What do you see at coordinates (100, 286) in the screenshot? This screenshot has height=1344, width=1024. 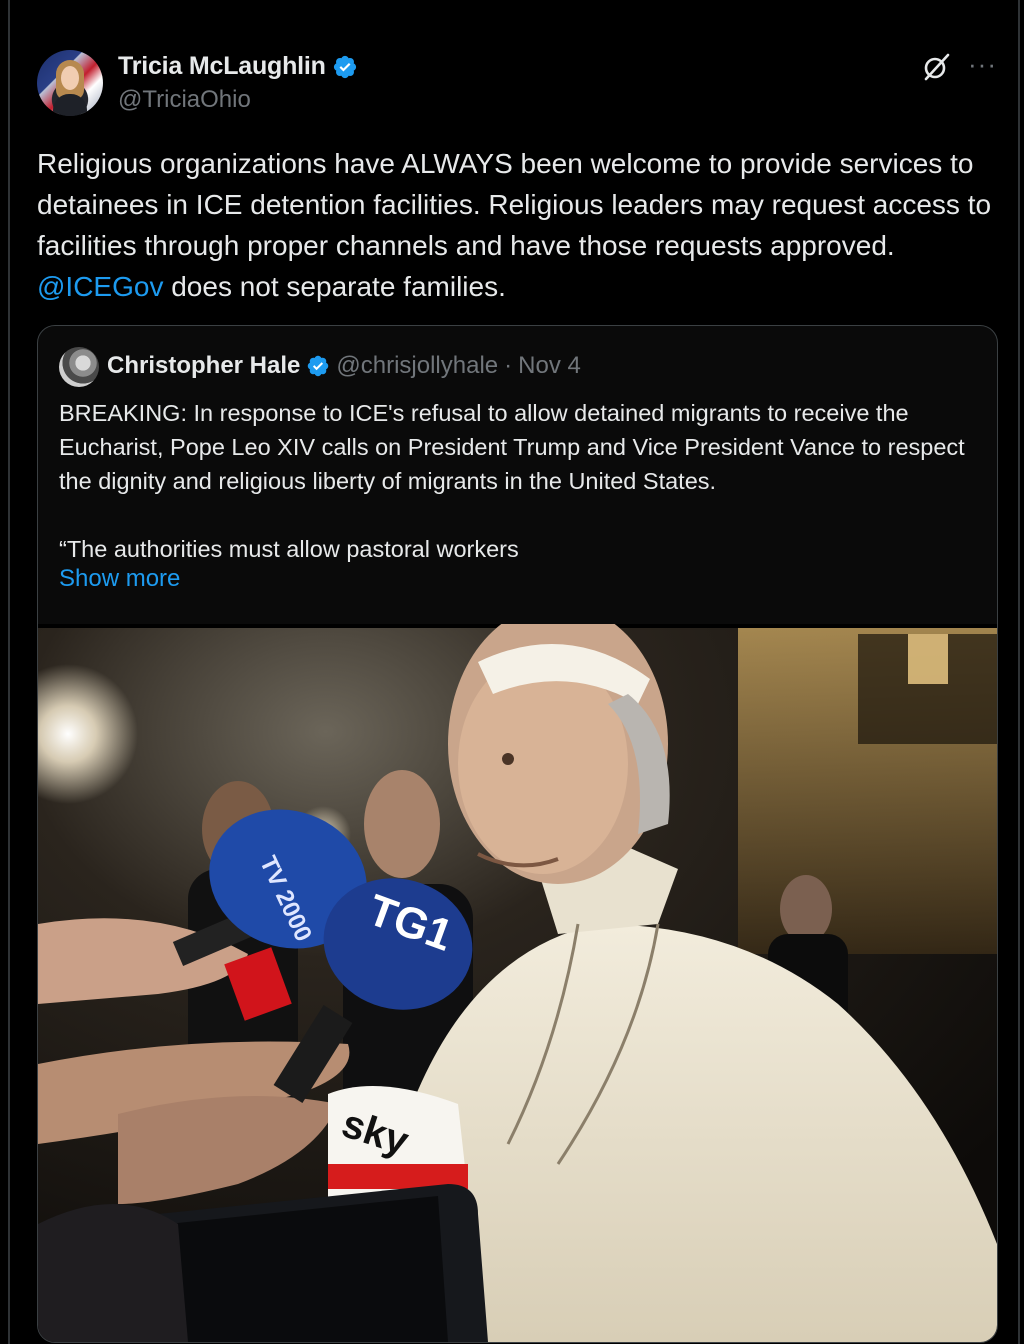 I see `mention-link: @ICEGov` at bounding box center [100, 286].